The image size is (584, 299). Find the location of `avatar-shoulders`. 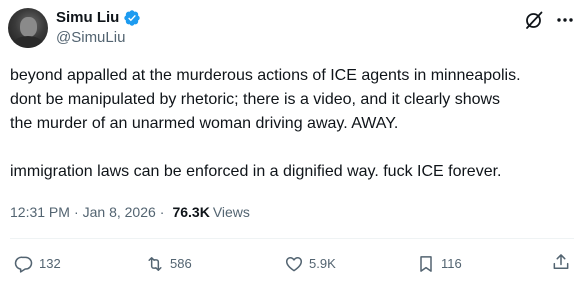

avatar-shoulders is located at coordinates (28, 42).